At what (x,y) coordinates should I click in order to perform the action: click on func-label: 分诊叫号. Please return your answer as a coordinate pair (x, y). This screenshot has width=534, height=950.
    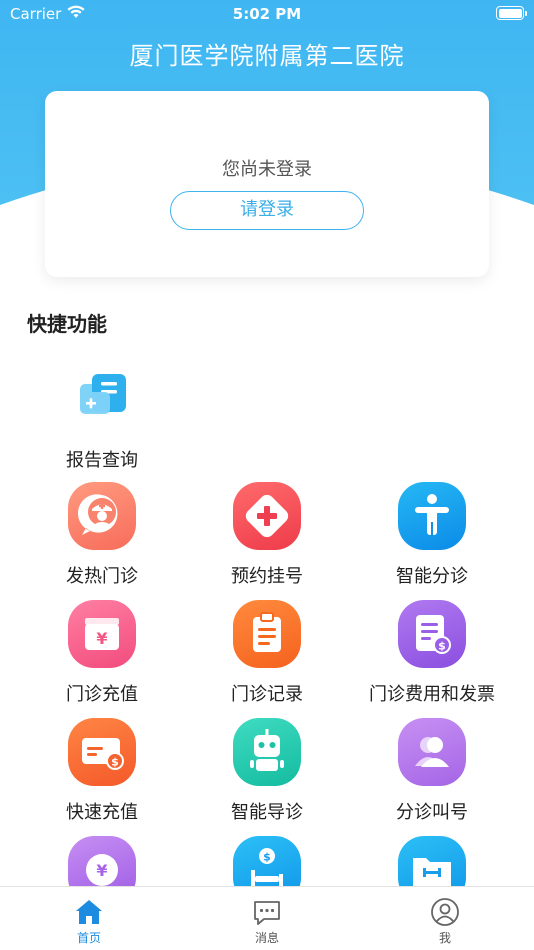
    Looking at the image, I should click on (432, 812).